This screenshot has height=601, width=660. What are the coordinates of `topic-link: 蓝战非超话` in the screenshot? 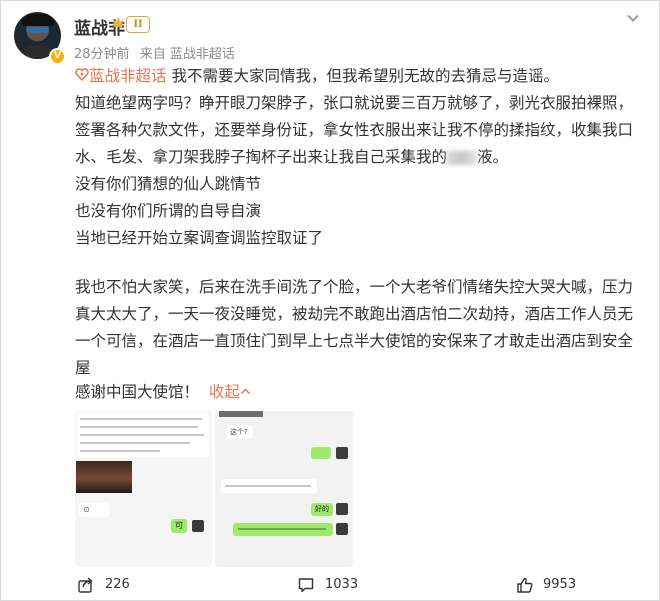 It's located at (128, 76).